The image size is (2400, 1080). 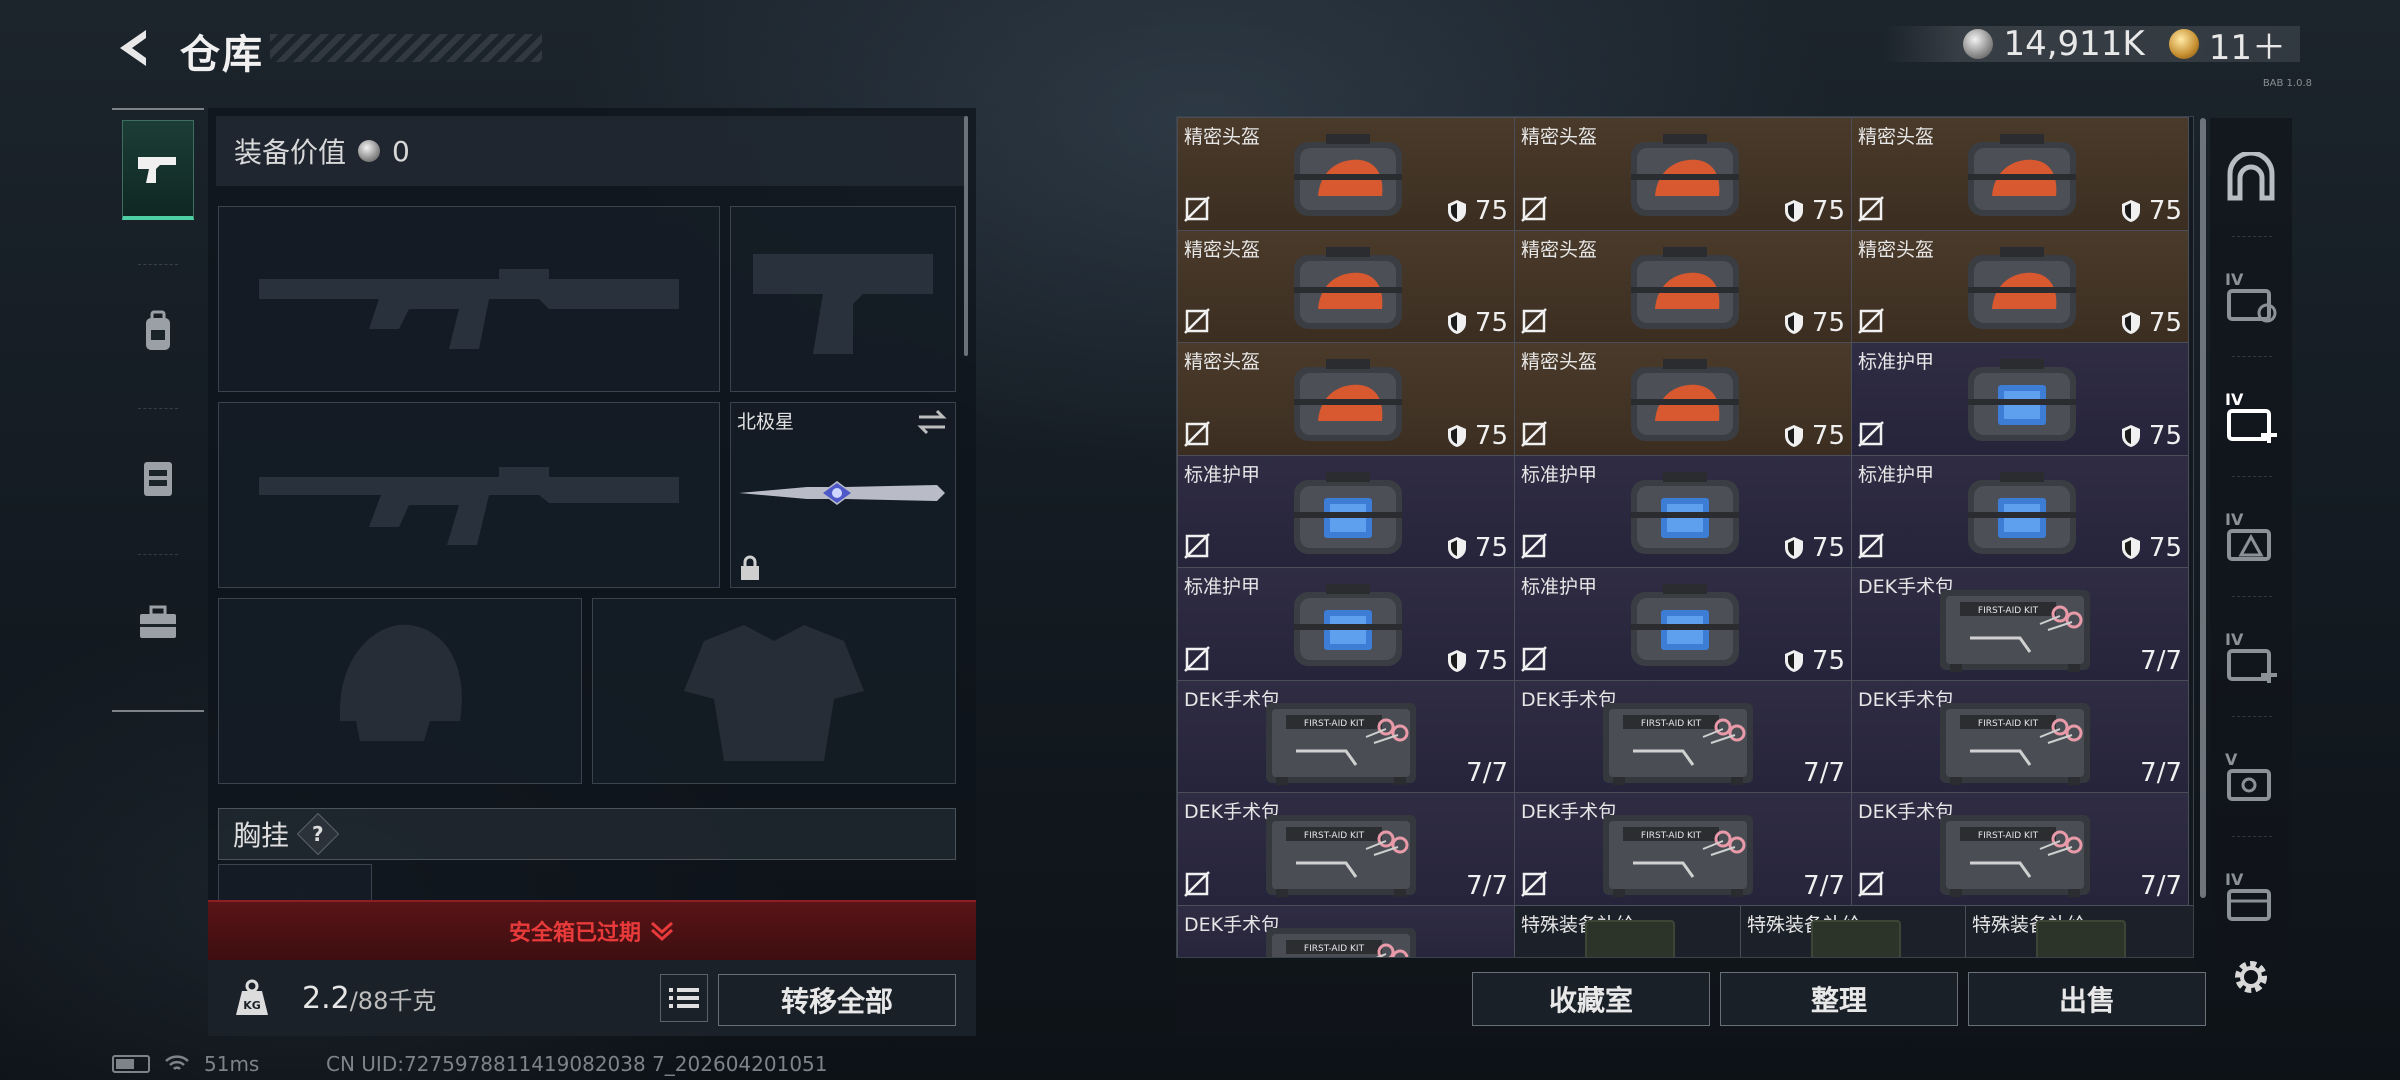 What do you see at coordinates (2234, 879) in the screenshot?
I see `svg-text: IV` at bounding box center [2234, 879].